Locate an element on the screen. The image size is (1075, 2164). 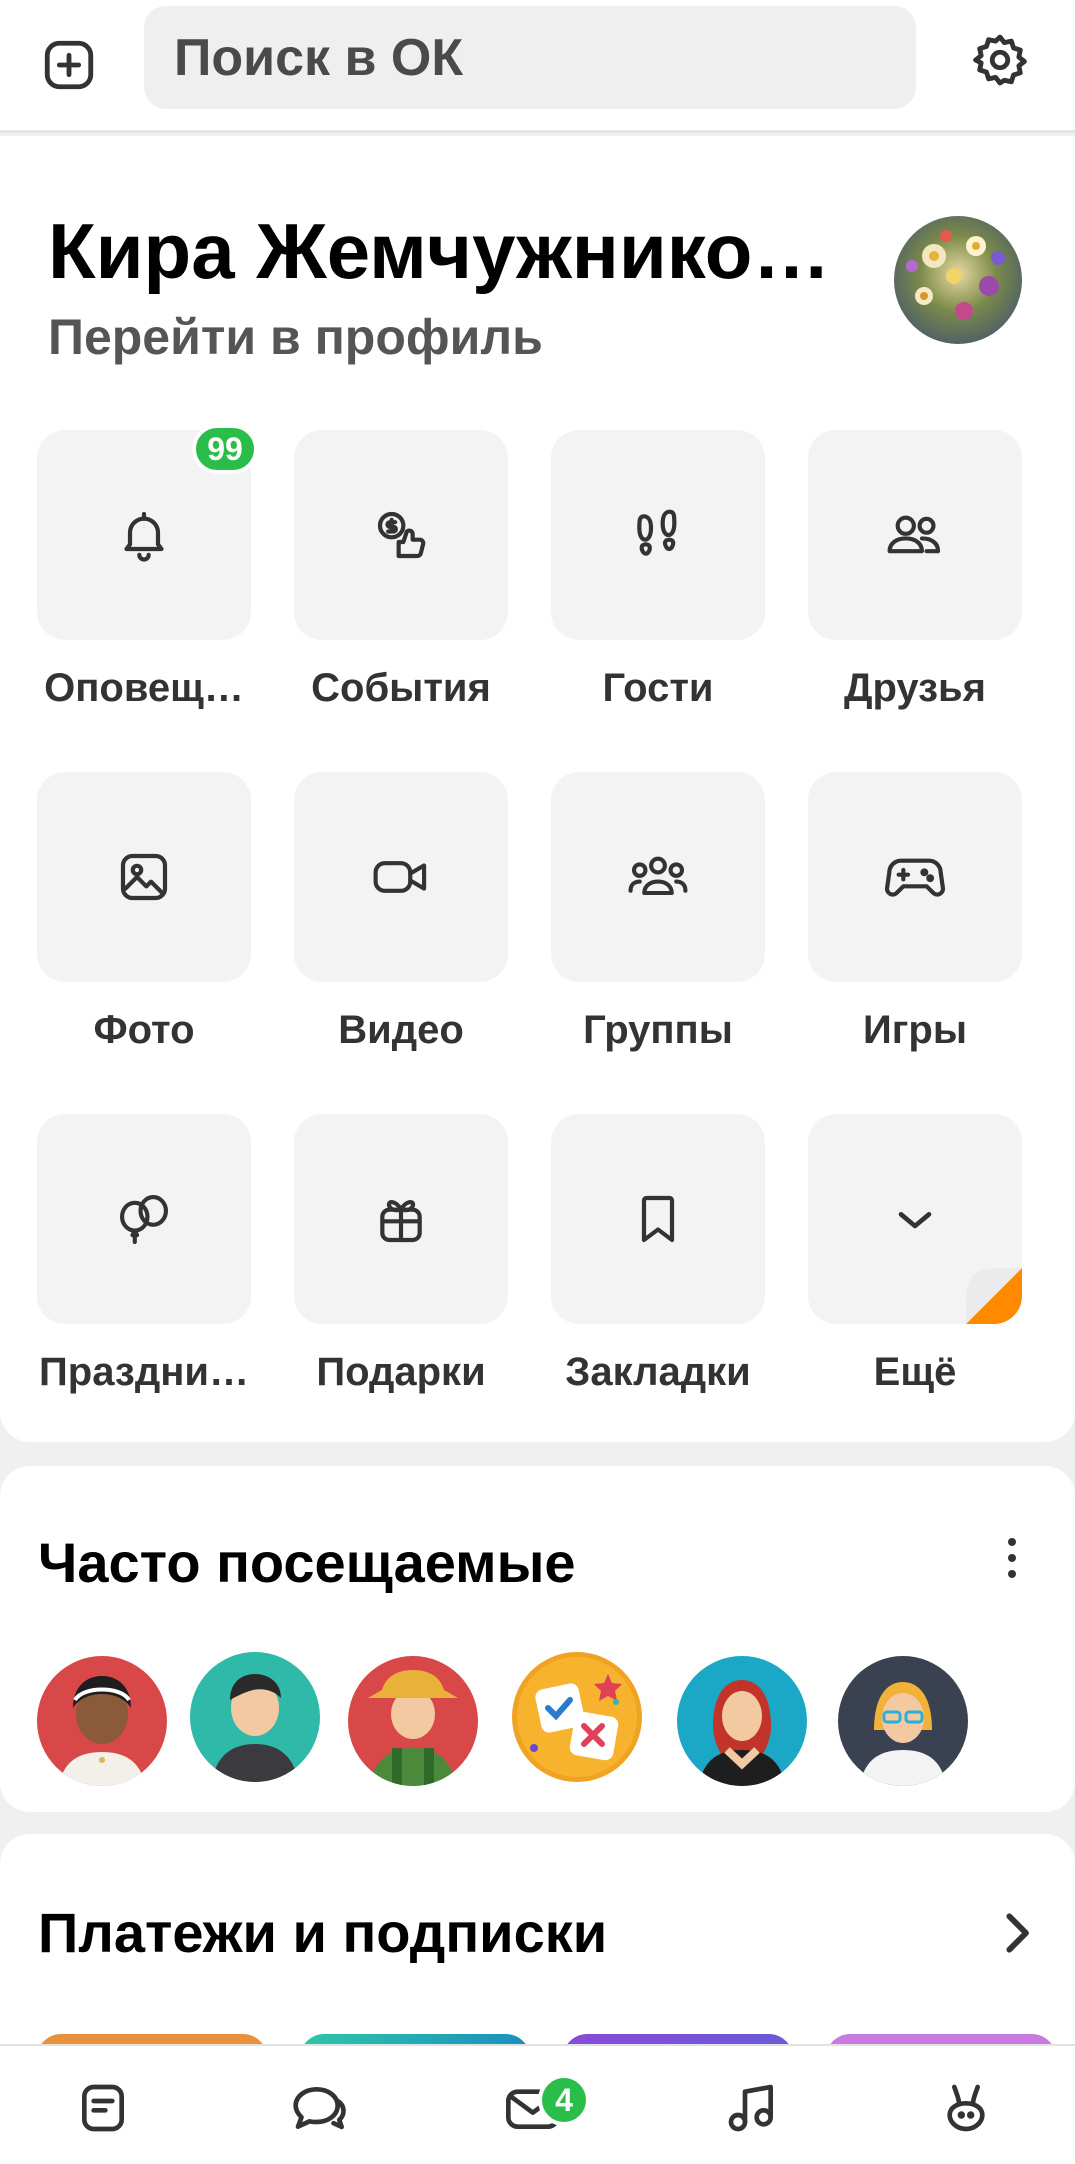
chevron-down-icon is located at coordinates (915, 1220).